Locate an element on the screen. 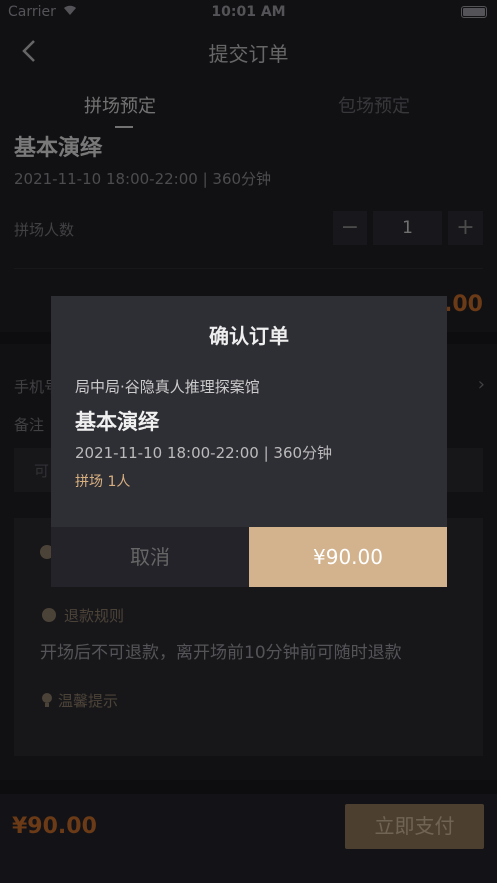  cancel-button: 取消 is located at coordinates (150, 557).